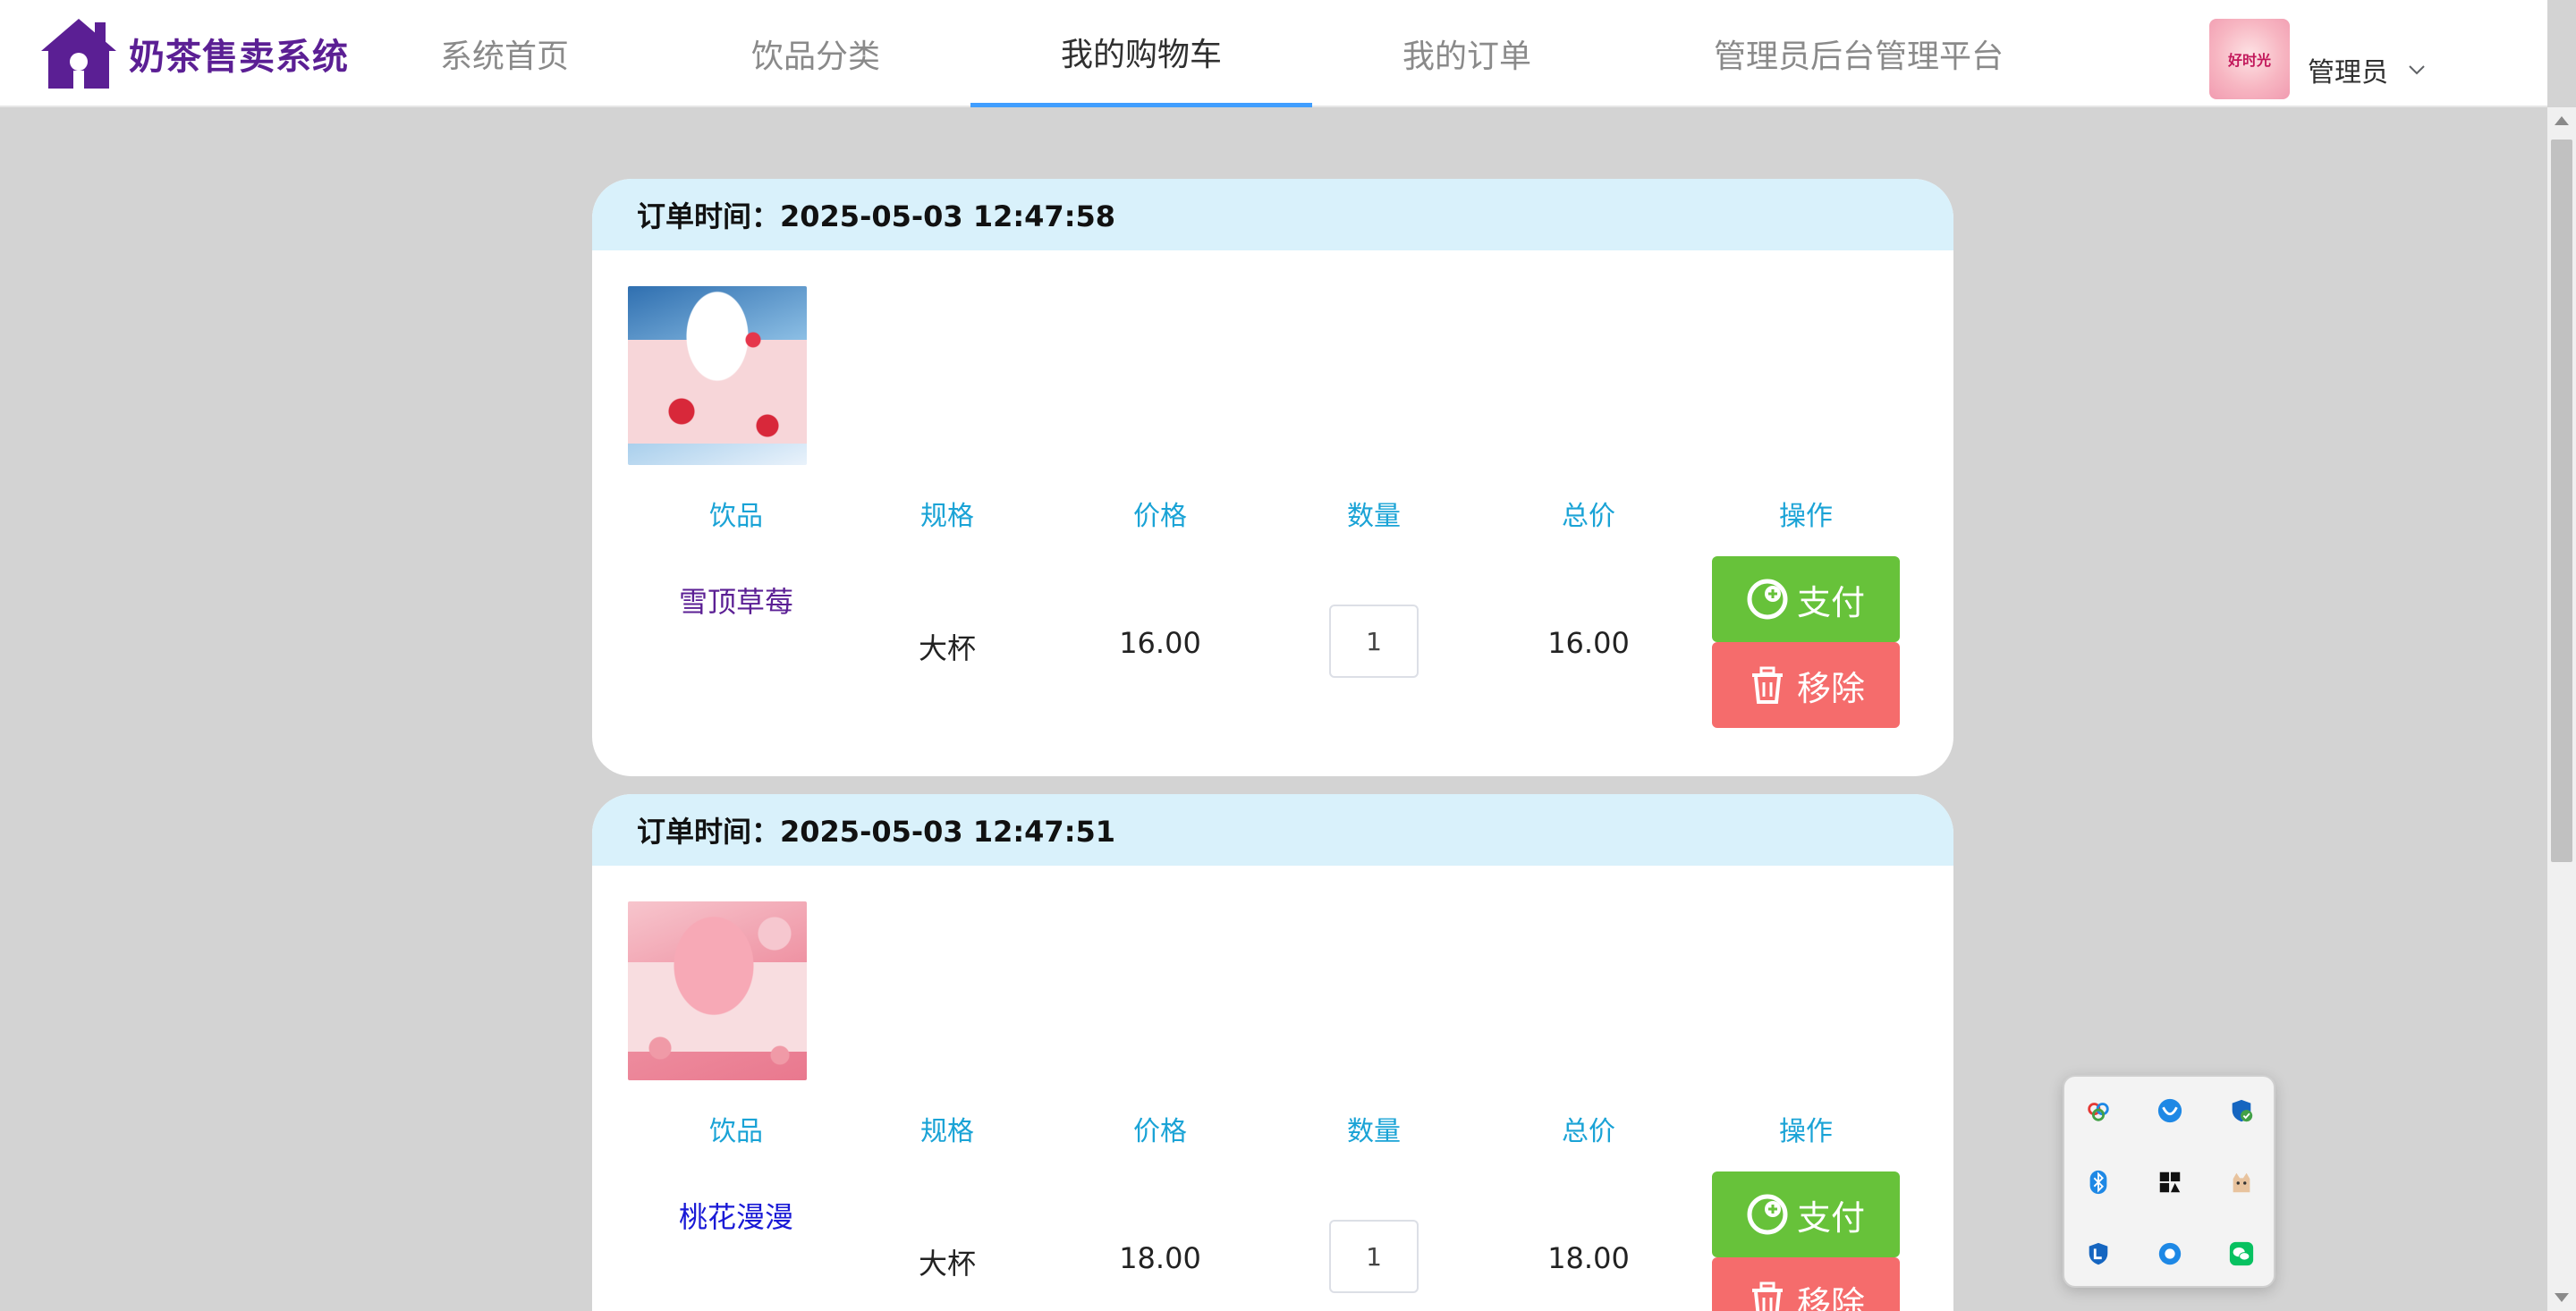 Image resolution: width=2576 pixels, height=1311 pixels. What do you see at coordinates (2348, 69) in the screenshot?
I see `user-name: 管理员` at bounding box center [2348, 69].